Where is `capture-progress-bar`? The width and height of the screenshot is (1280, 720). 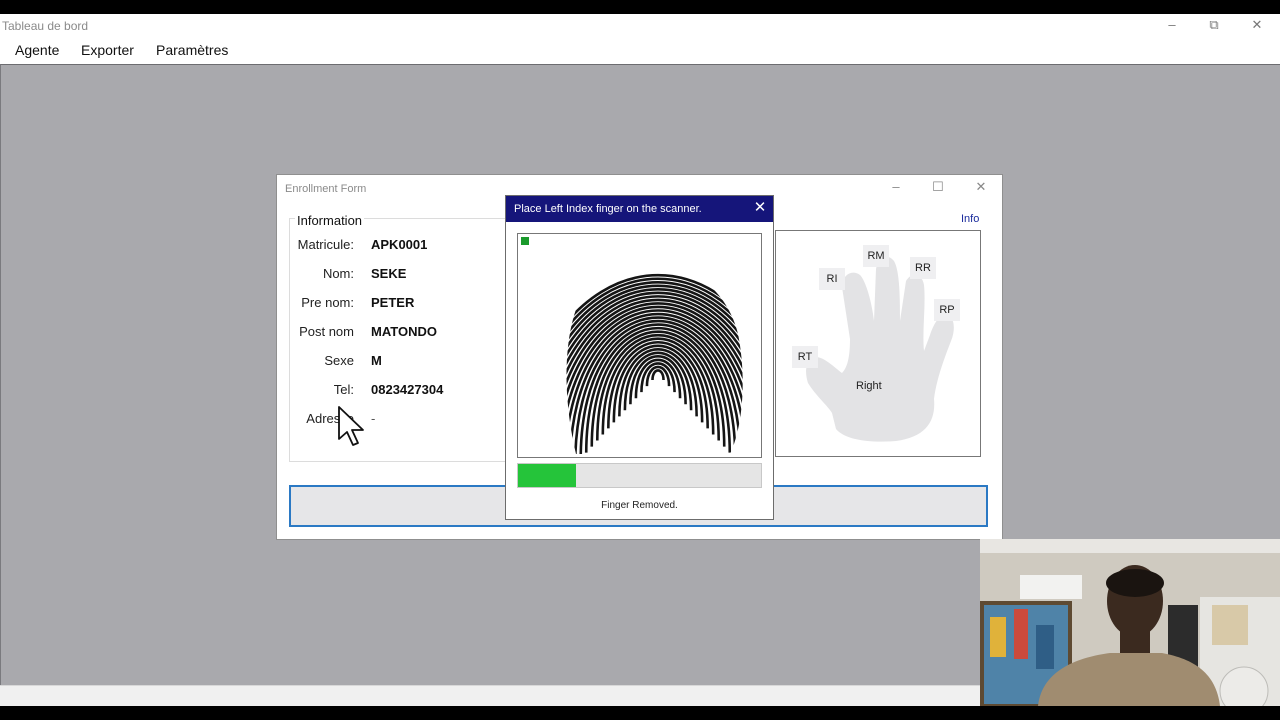 capture-progress-bar is located at coordinates (639, 475).